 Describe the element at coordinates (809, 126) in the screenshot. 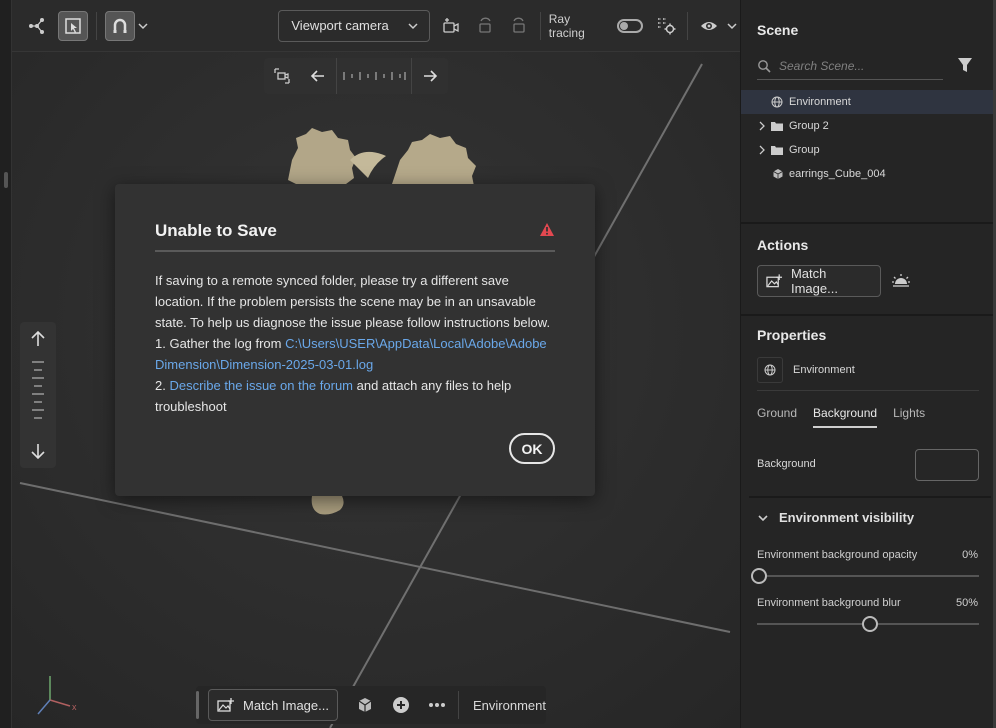

I see `scene-item-label: Group 2` at that location.